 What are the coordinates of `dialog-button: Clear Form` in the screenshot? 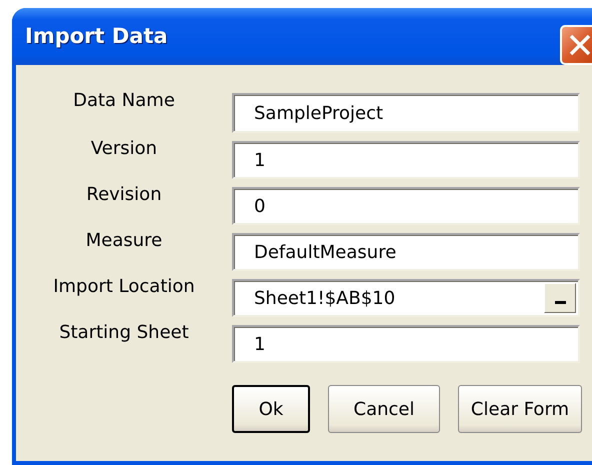 It's located at (520, 409).